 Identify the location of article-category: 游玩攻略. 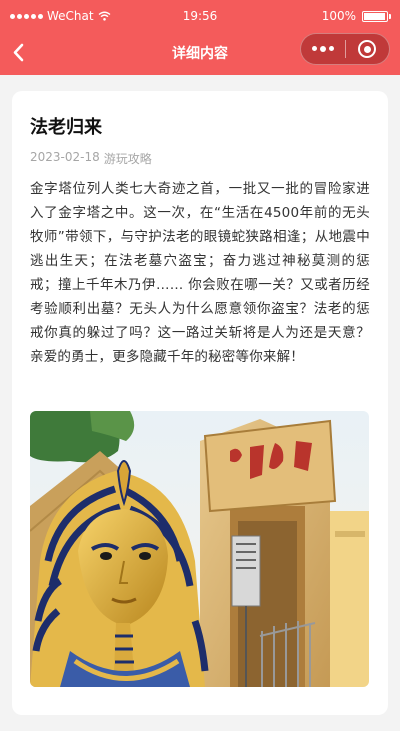
(127, 159).